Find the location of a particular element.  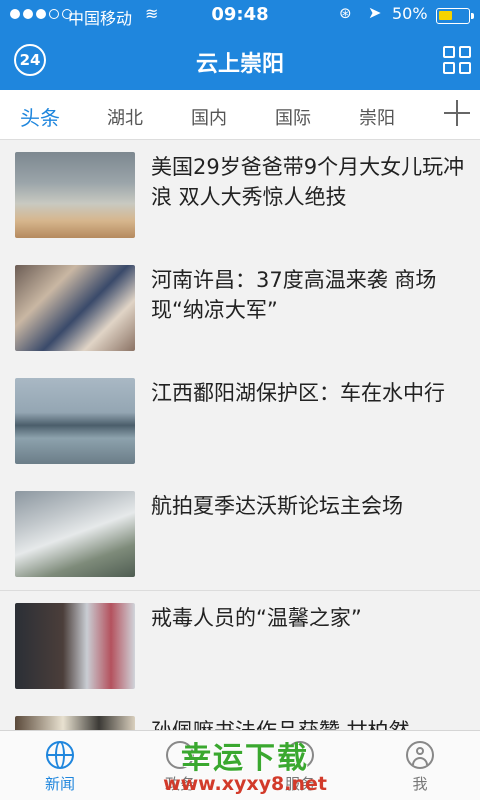

news-headline: 河南许昌：37度高温来袭 商场现“纳凉大军” is located at coordinates (294, 295).